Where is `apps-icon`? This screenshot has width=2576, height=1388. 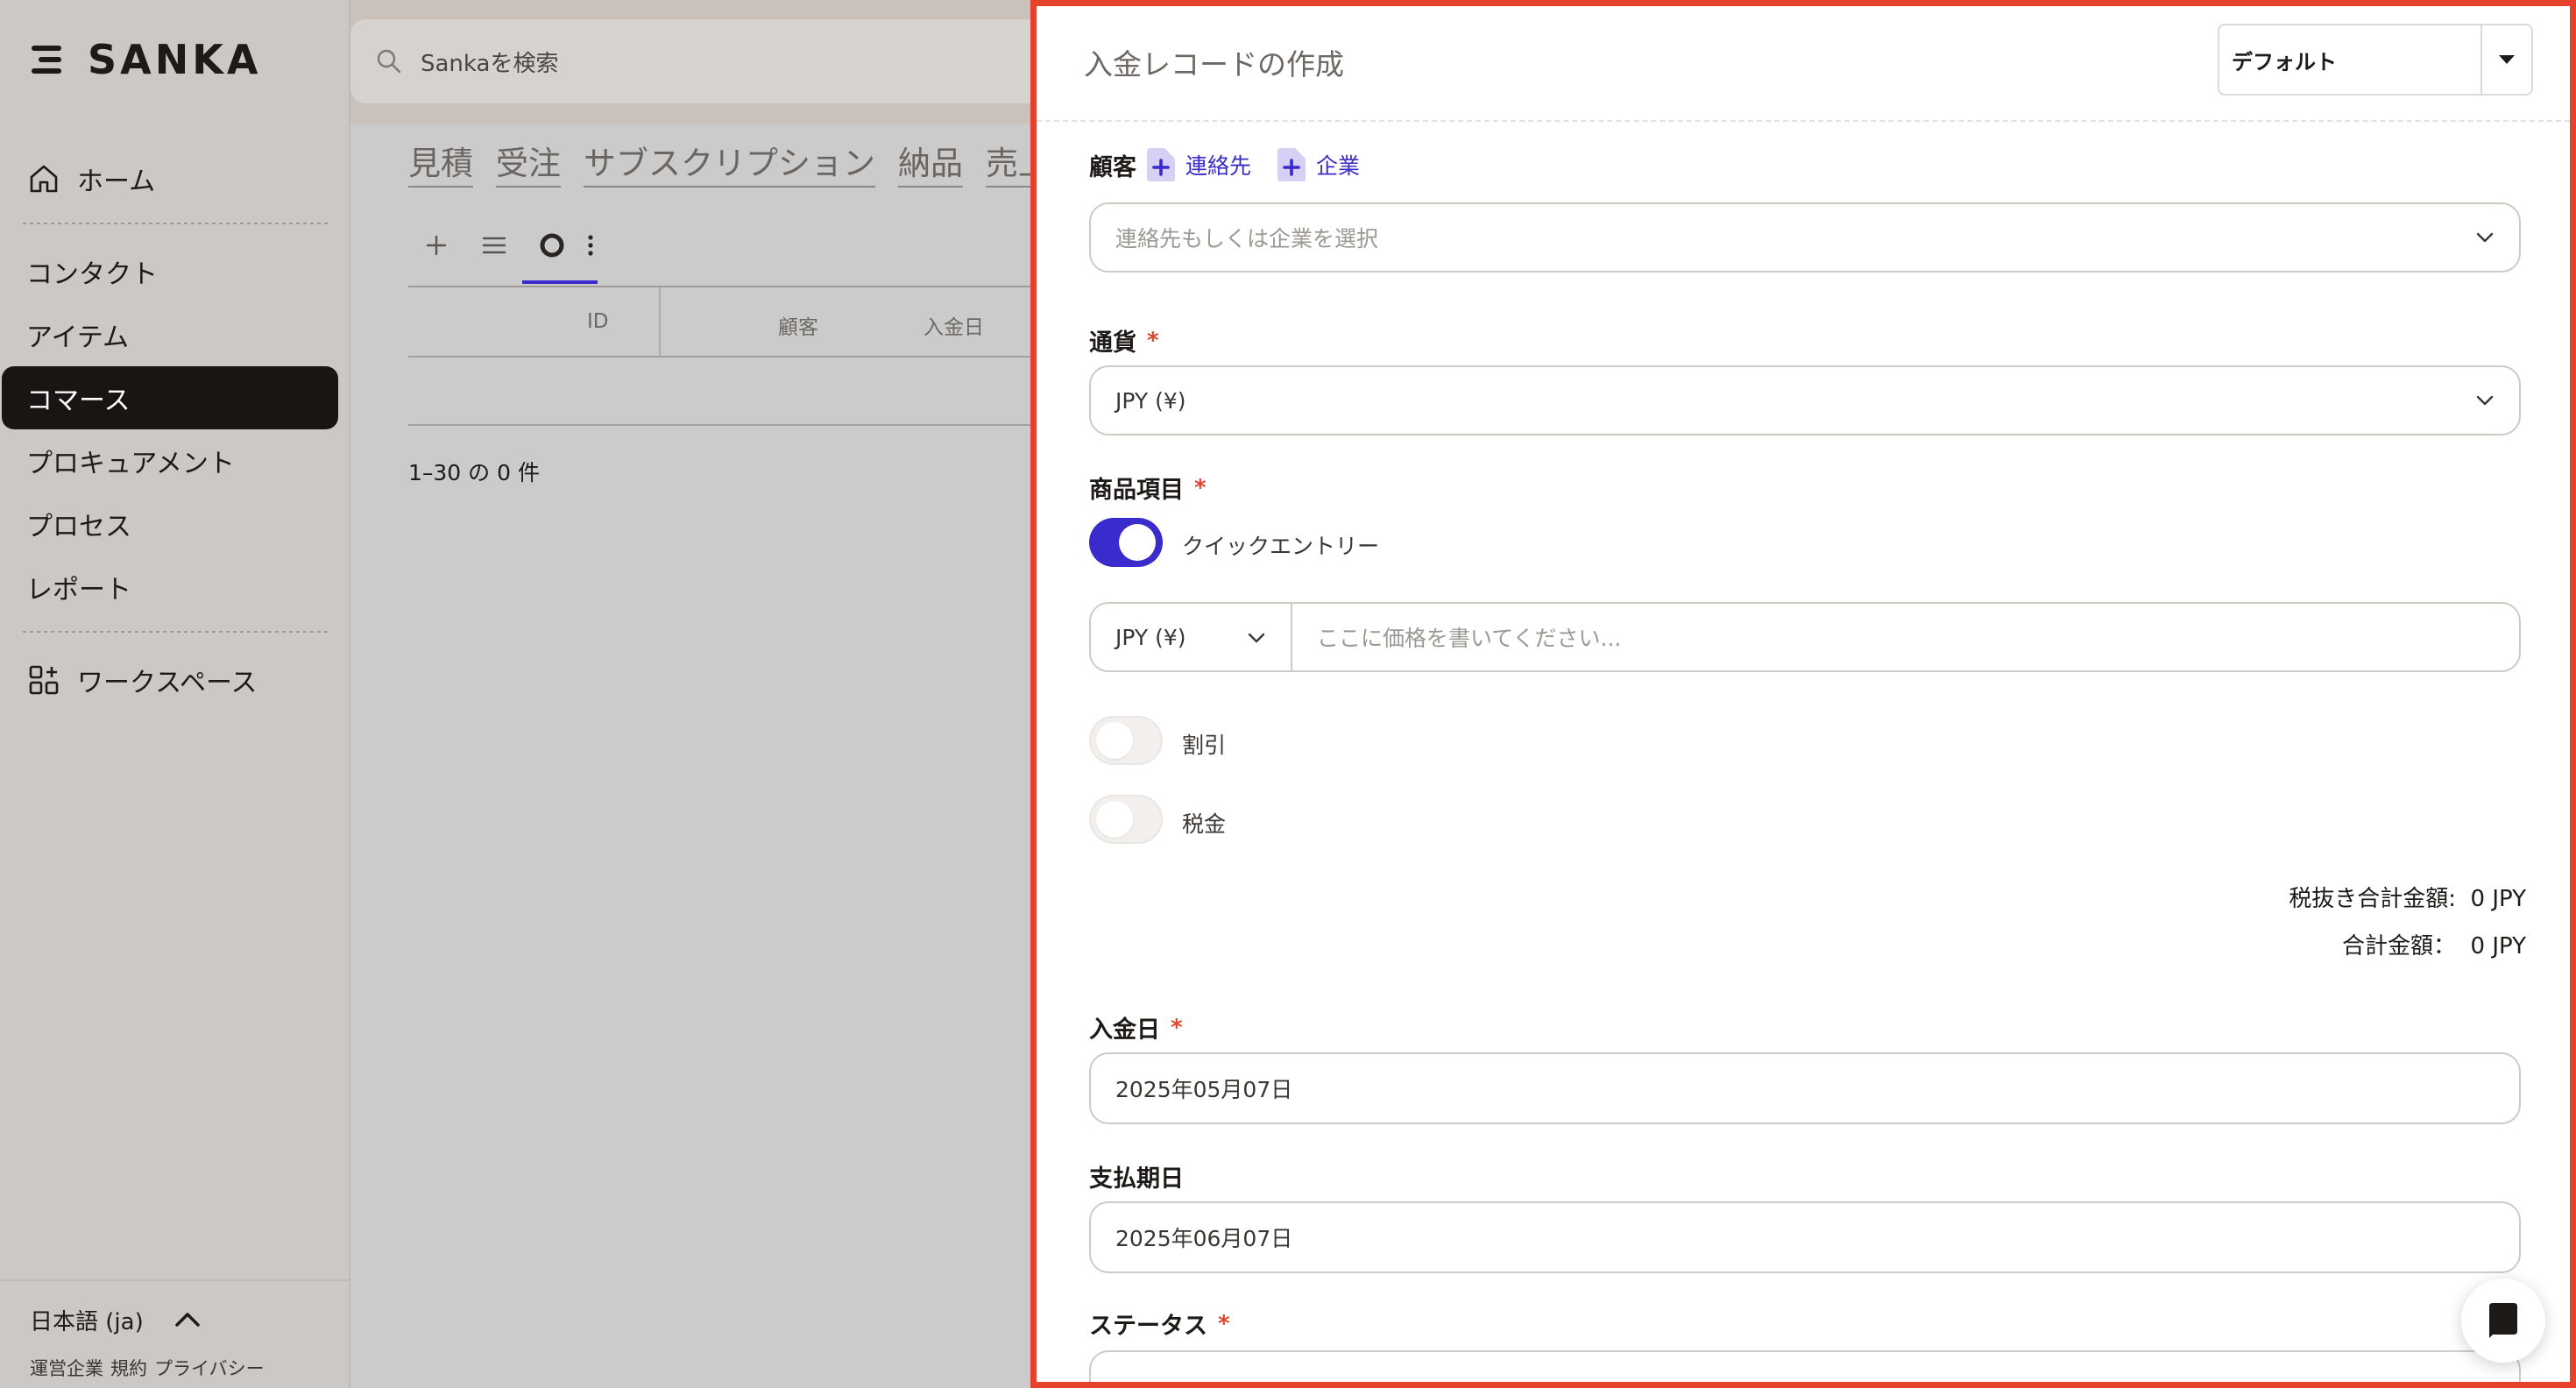
apps-icon is located at coordinates (44, 680).